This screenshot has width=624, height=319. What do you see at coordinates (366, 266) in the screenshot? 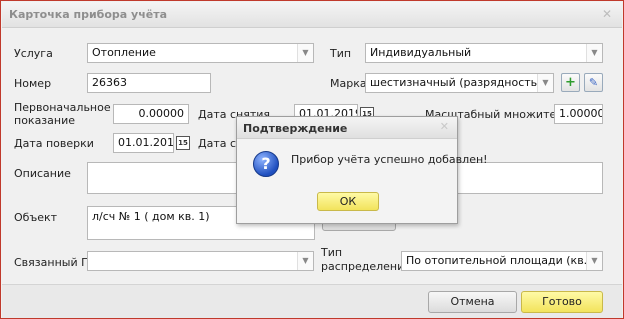
I see `distribution-type-label-line2: распределения` at bounding box center [366, 266].